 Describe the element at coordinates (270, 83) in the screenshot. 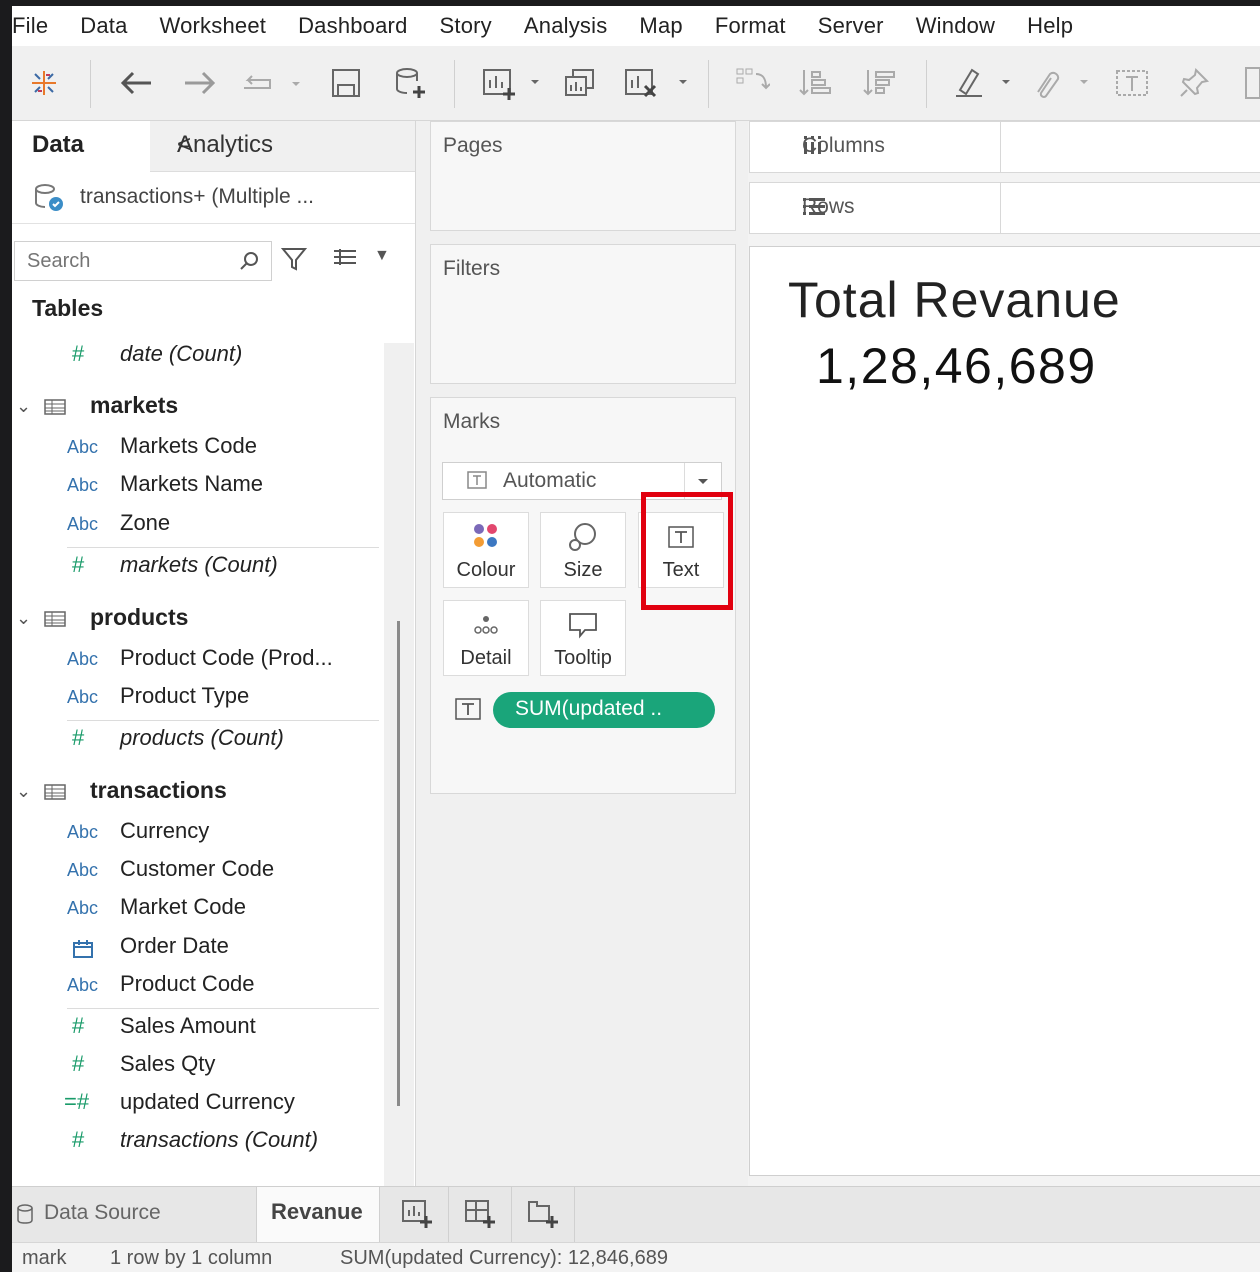

I see `replay-icon` at that location.